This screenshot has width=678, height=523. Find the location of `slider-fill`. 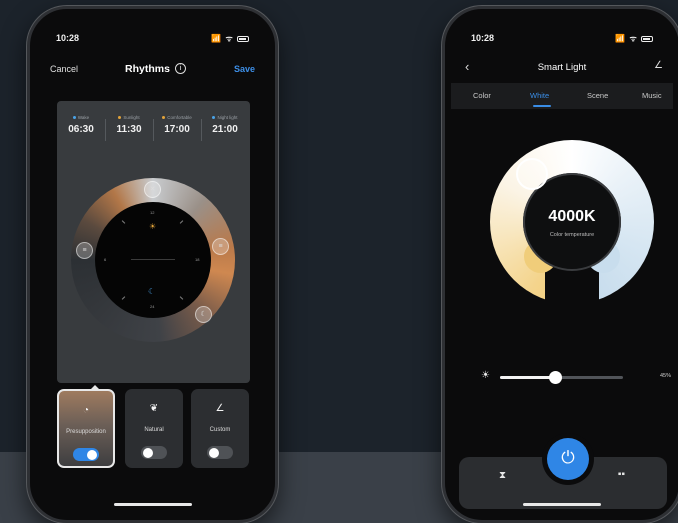

slider-fill is located at coordinates (528, 377).